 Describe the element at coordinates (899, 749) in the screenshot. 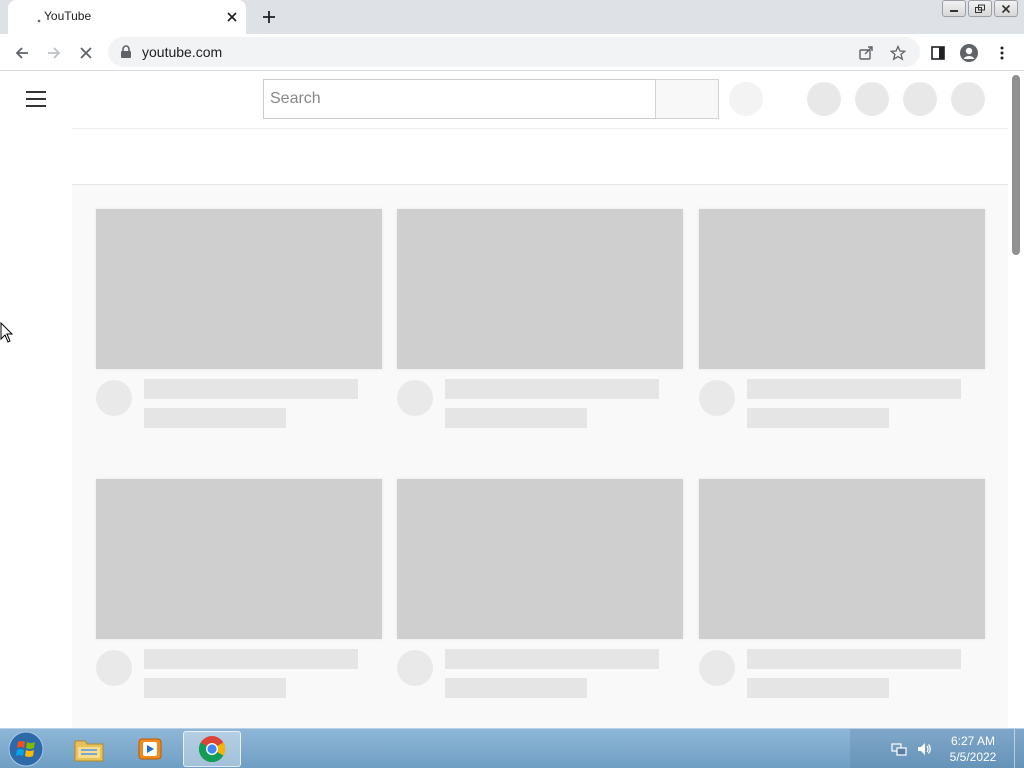

I see `network-icon` at that location.